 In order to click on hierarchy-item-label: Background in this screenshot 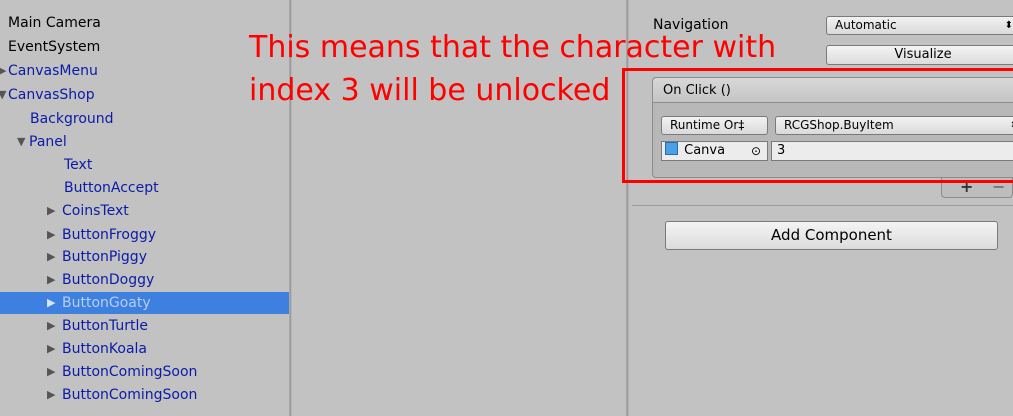, I will do `click(72, 119)`.